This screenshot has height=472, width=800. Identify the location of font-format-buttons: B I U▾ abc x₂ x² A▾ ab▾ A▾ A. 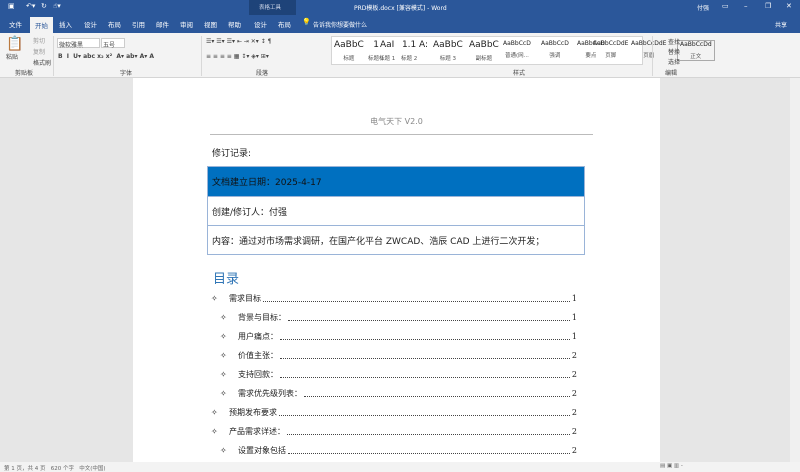
(106, 56).